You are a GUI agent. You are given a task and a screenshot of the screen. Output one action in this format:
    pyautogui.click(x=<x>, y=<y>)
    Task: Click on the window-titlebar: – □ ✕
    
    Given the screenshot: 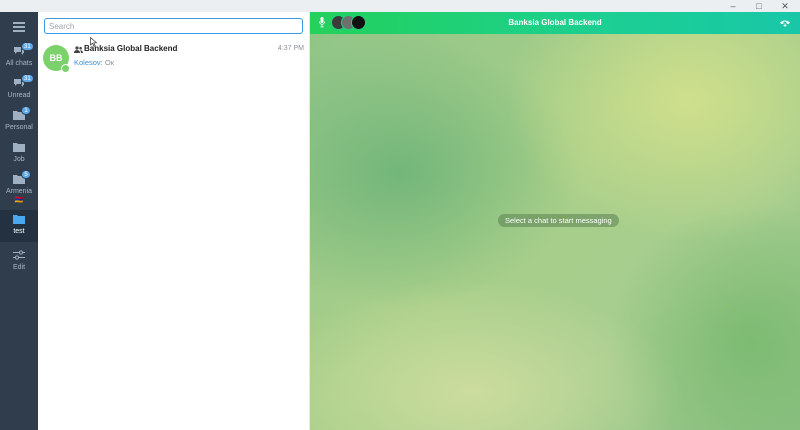 What is the action you would take?
    pyautogui.click(x=400, y=6)
    